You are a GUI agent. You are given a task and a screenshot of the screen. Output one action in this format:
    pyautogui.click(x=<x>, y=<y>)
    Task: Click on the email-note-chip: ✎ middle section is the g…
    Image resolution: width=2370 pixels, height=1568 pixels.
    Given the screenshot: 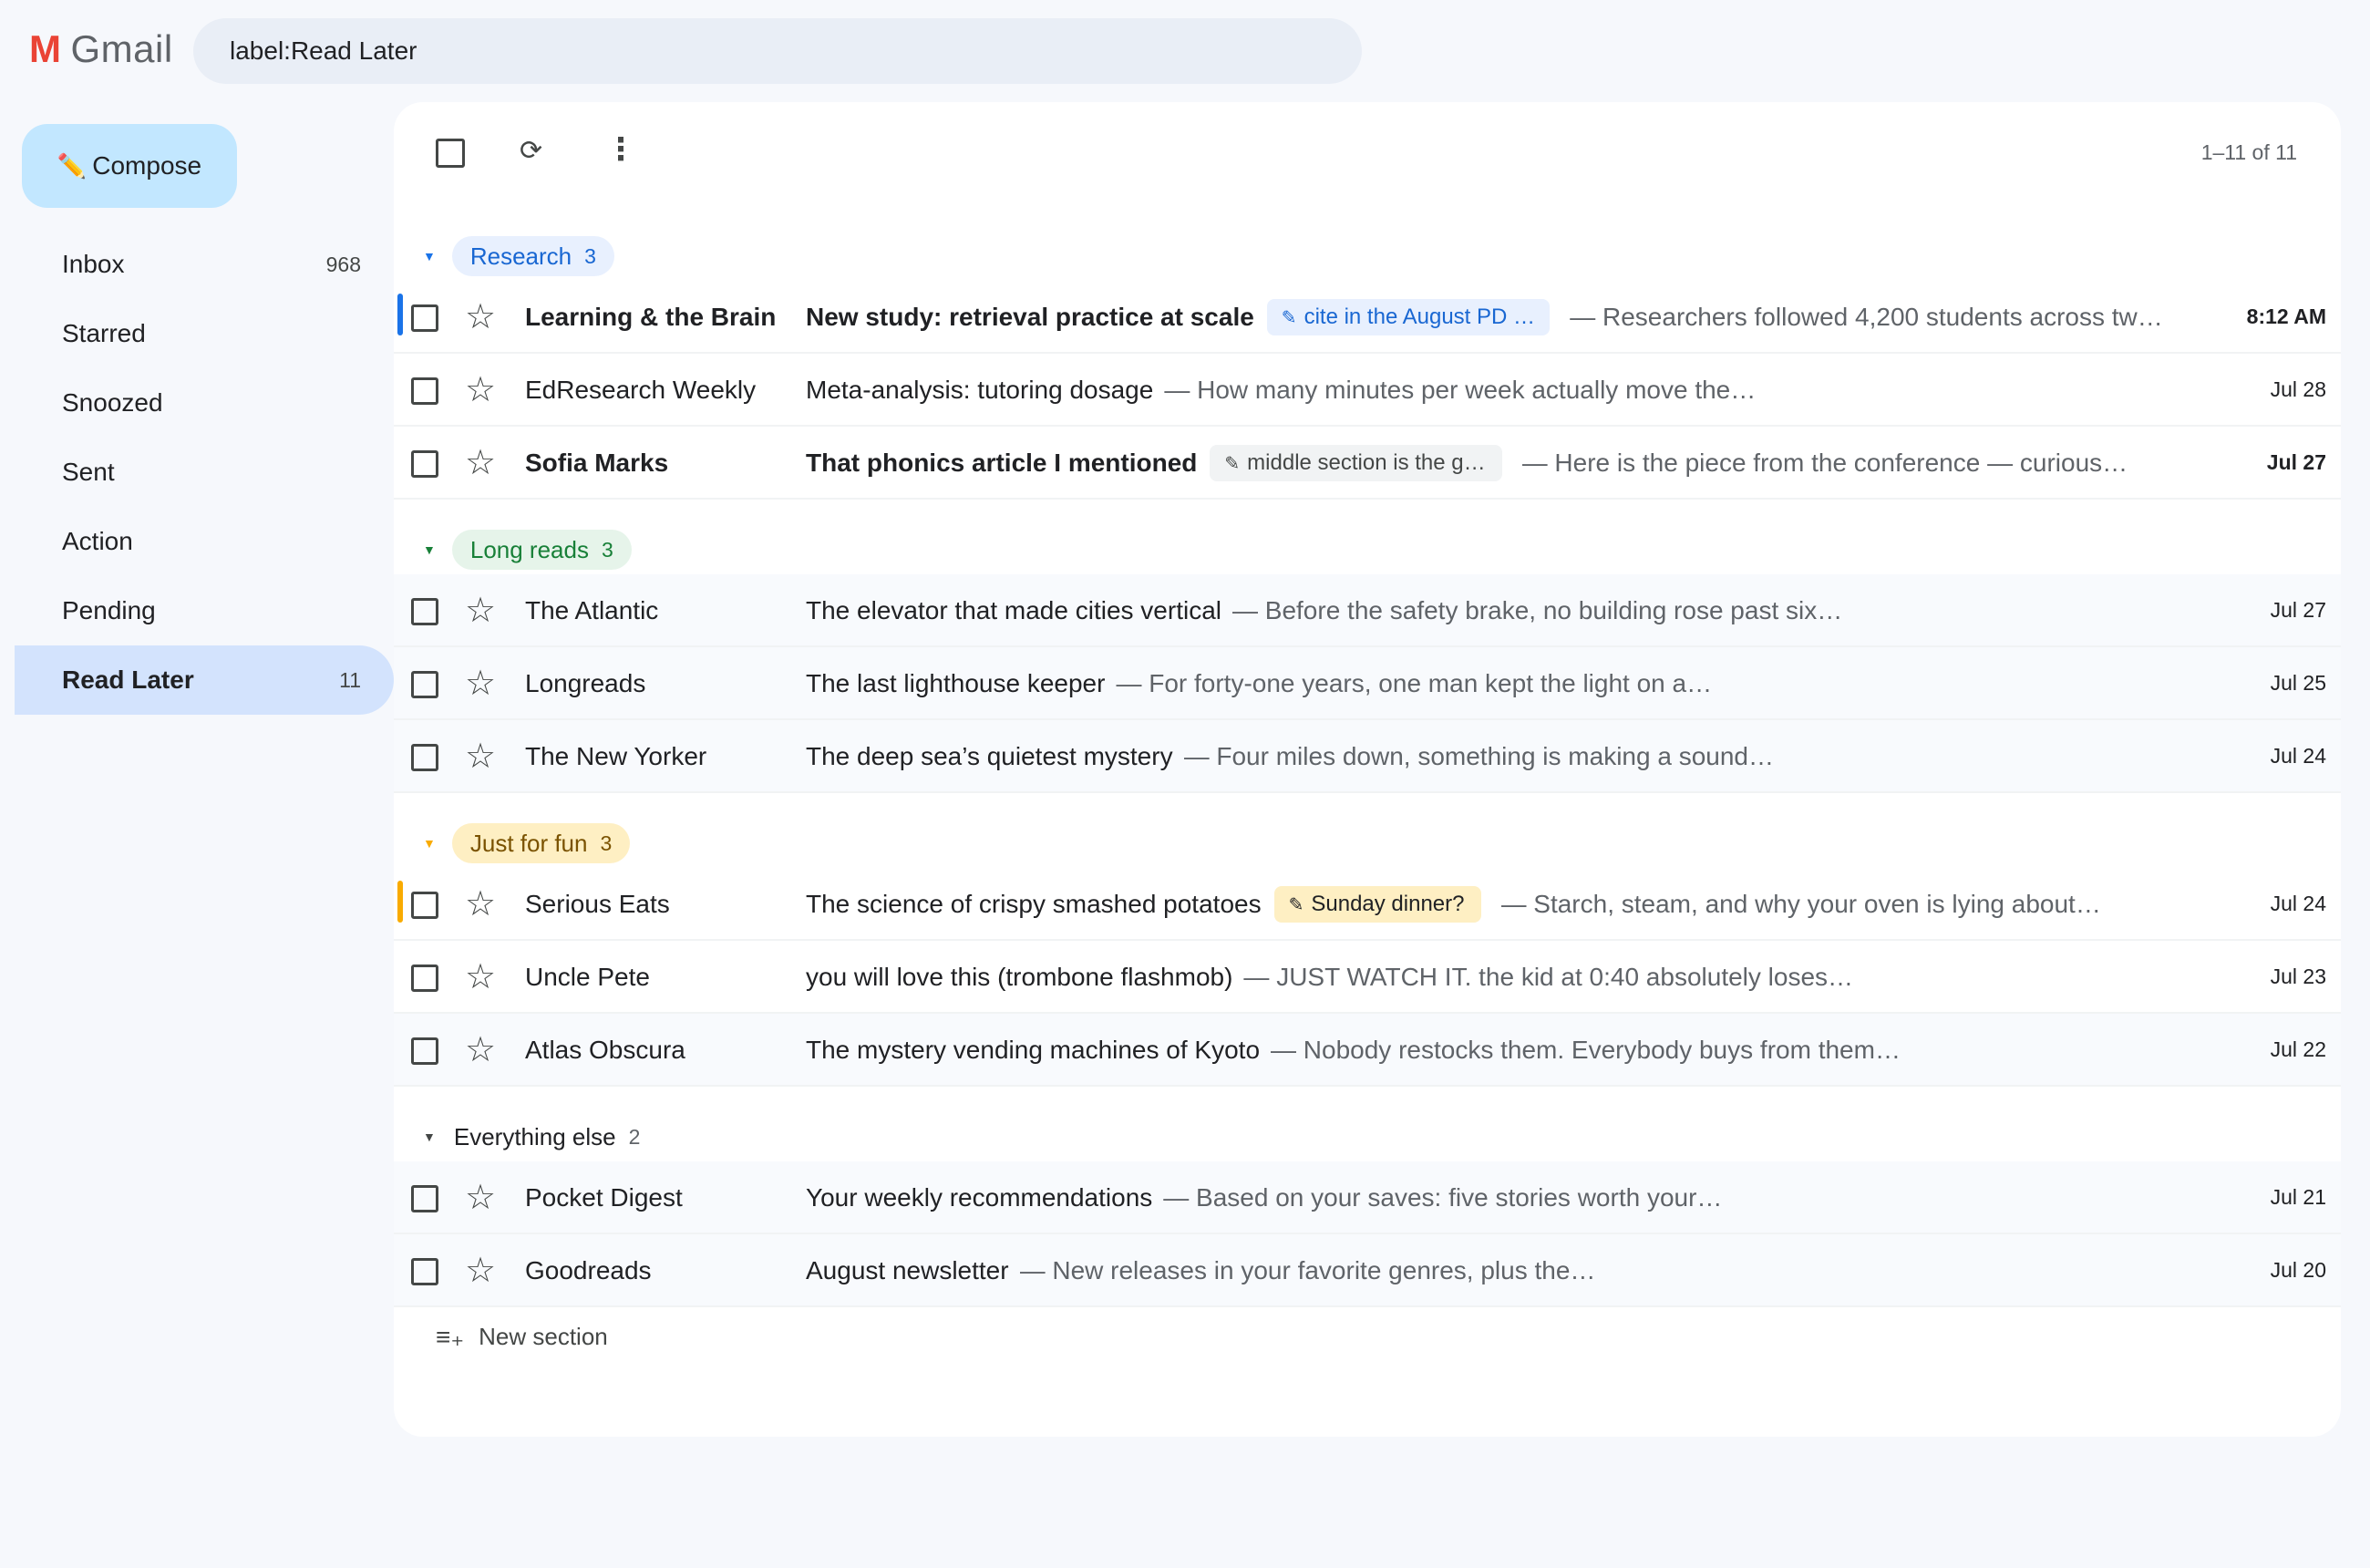 What is the action you would take?
    pyautogui.click(x=1356, y=463)
    